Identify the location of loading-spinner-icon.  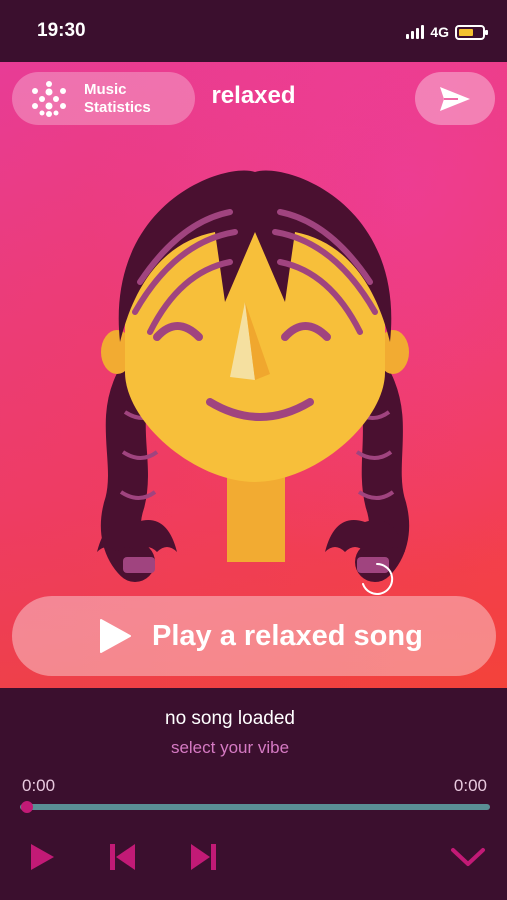
(378, 578).